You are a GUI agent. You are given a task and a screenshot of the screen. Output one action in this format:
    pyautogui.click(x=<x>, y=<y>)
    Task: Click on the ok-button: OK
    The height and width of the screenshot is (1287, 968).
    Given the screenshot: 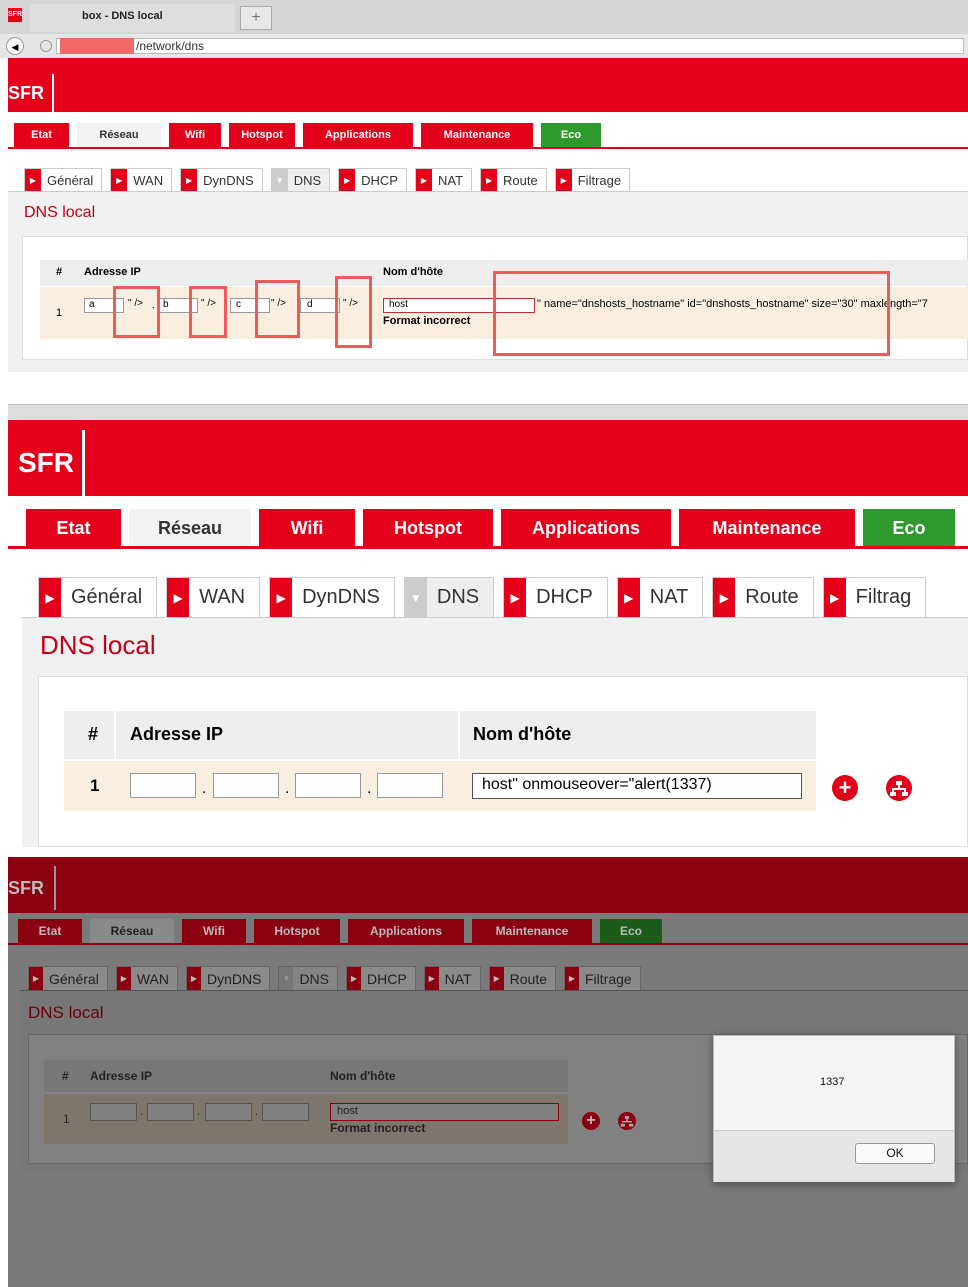 What is the action you would take?
    pyautogui.click(x=895, y=1153)
    